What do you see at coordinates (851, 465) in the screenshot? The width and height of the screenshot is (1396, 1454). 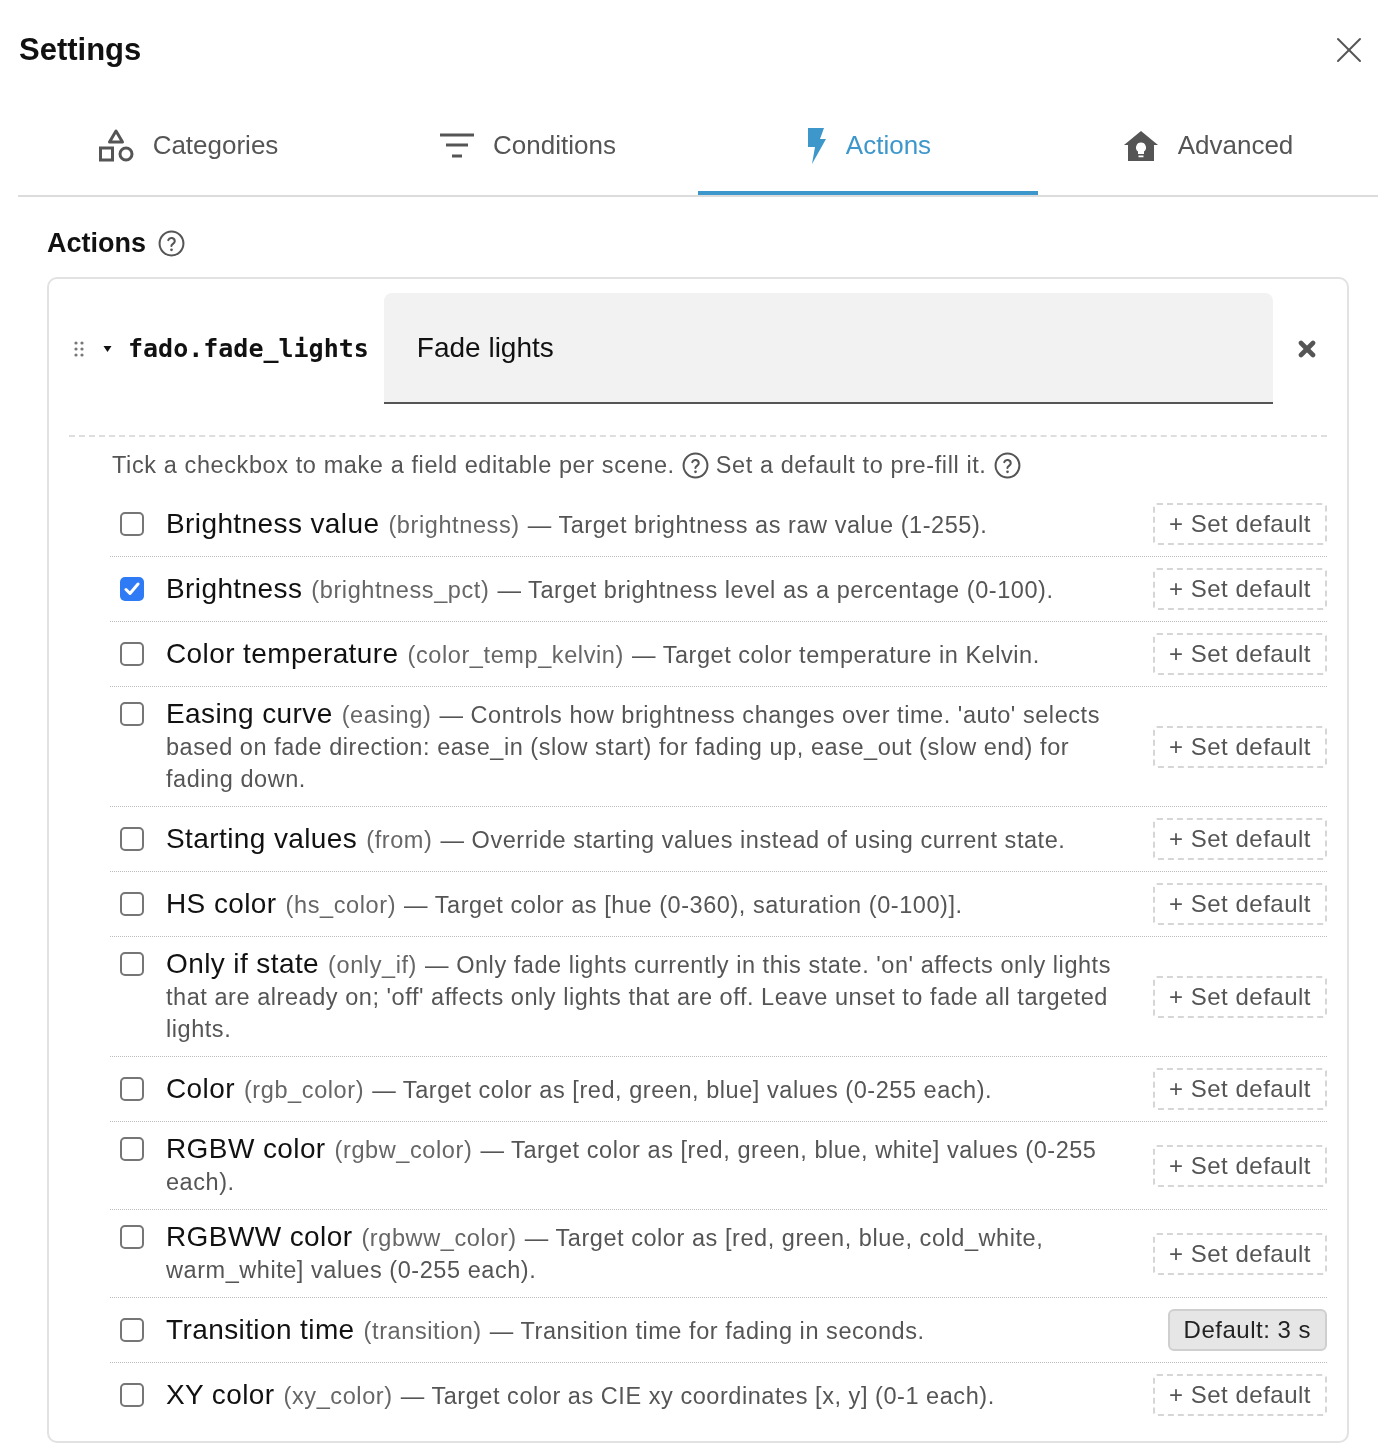 I see `hint-text: Set a default to pre-fill it.` at bounding box center [851, 465].